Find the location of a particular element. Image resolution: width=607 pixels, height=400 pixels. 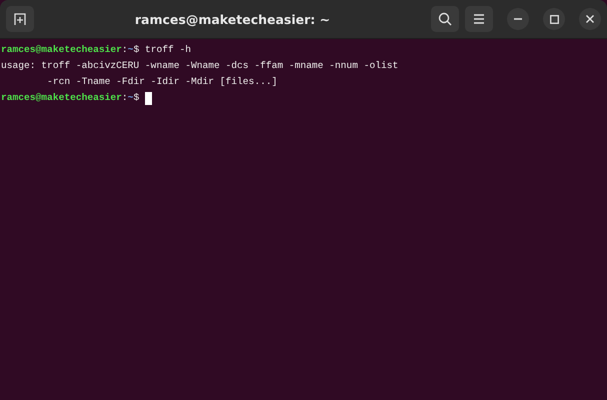

maximize-icon is located at coordinates (554, 19).